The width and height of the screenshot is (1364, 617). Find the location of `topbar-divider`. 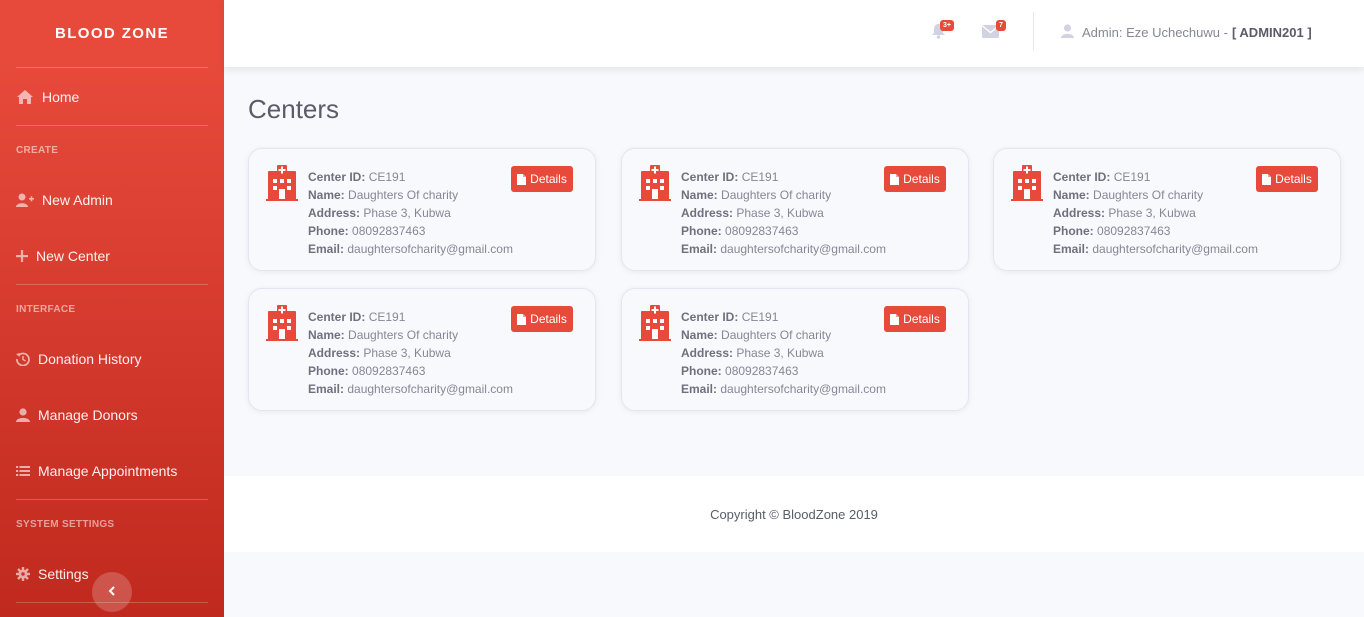

topbar-divider is located at coordinates (1033, 31).